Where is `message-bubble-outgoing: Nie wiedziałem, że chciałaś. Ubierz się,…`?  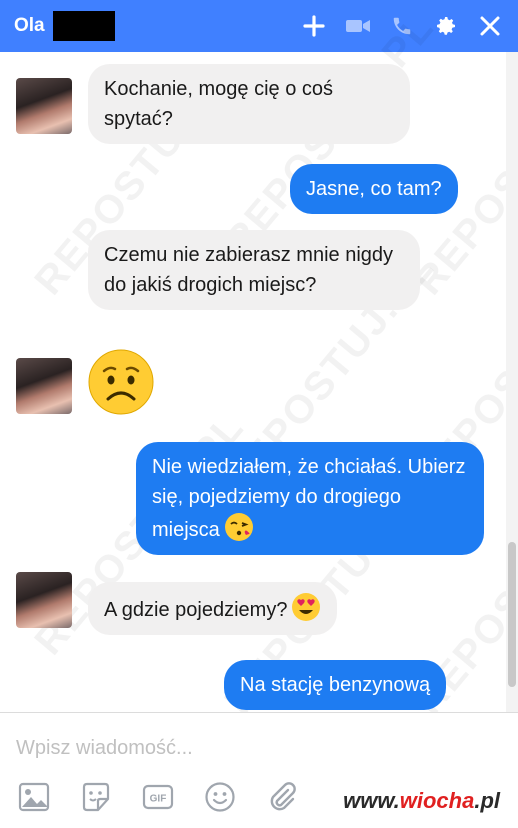 message-bubble-outgoing: Nie wiedziałem, że chciałaś. Ubierz się,… is located at coordinates (310, 498).